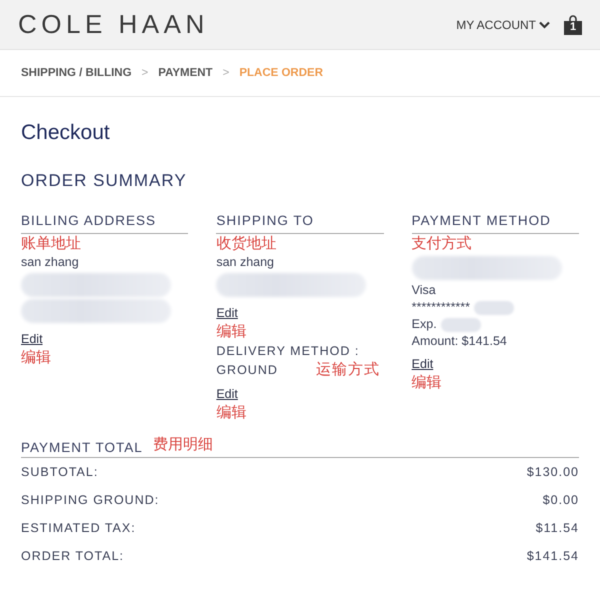 Image resolution: width=600 pixels, height=599 pixels. Describe the element at coordinates (90, 500) in the screenshot. I see `total-label: SHIPPING GROUND:` at that location.